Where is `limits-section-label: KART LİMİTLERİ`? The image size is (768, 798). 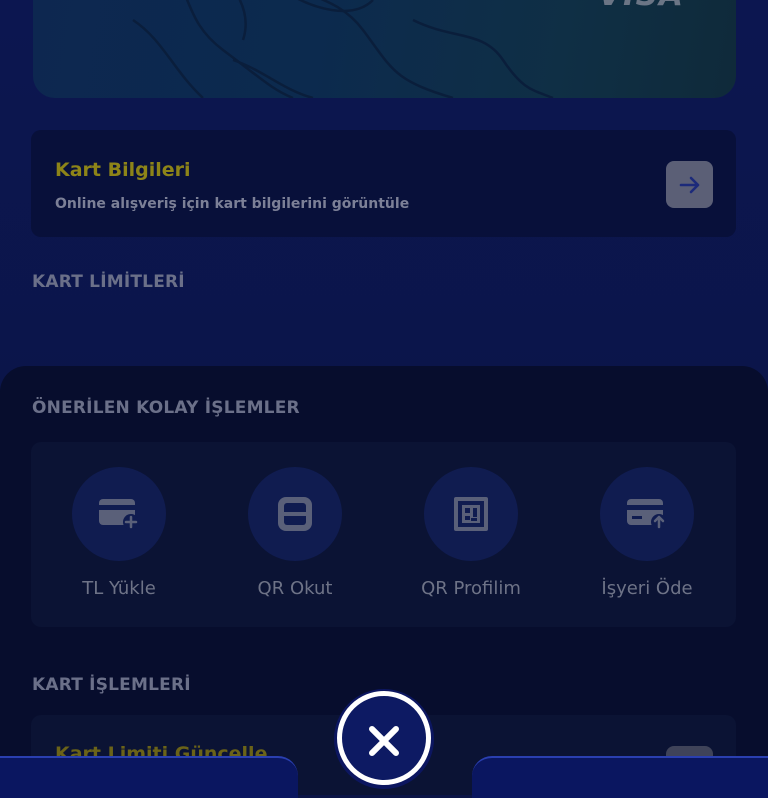
limits-section-label: KART LİMİTLERİ is located at coordinates (108, 282).